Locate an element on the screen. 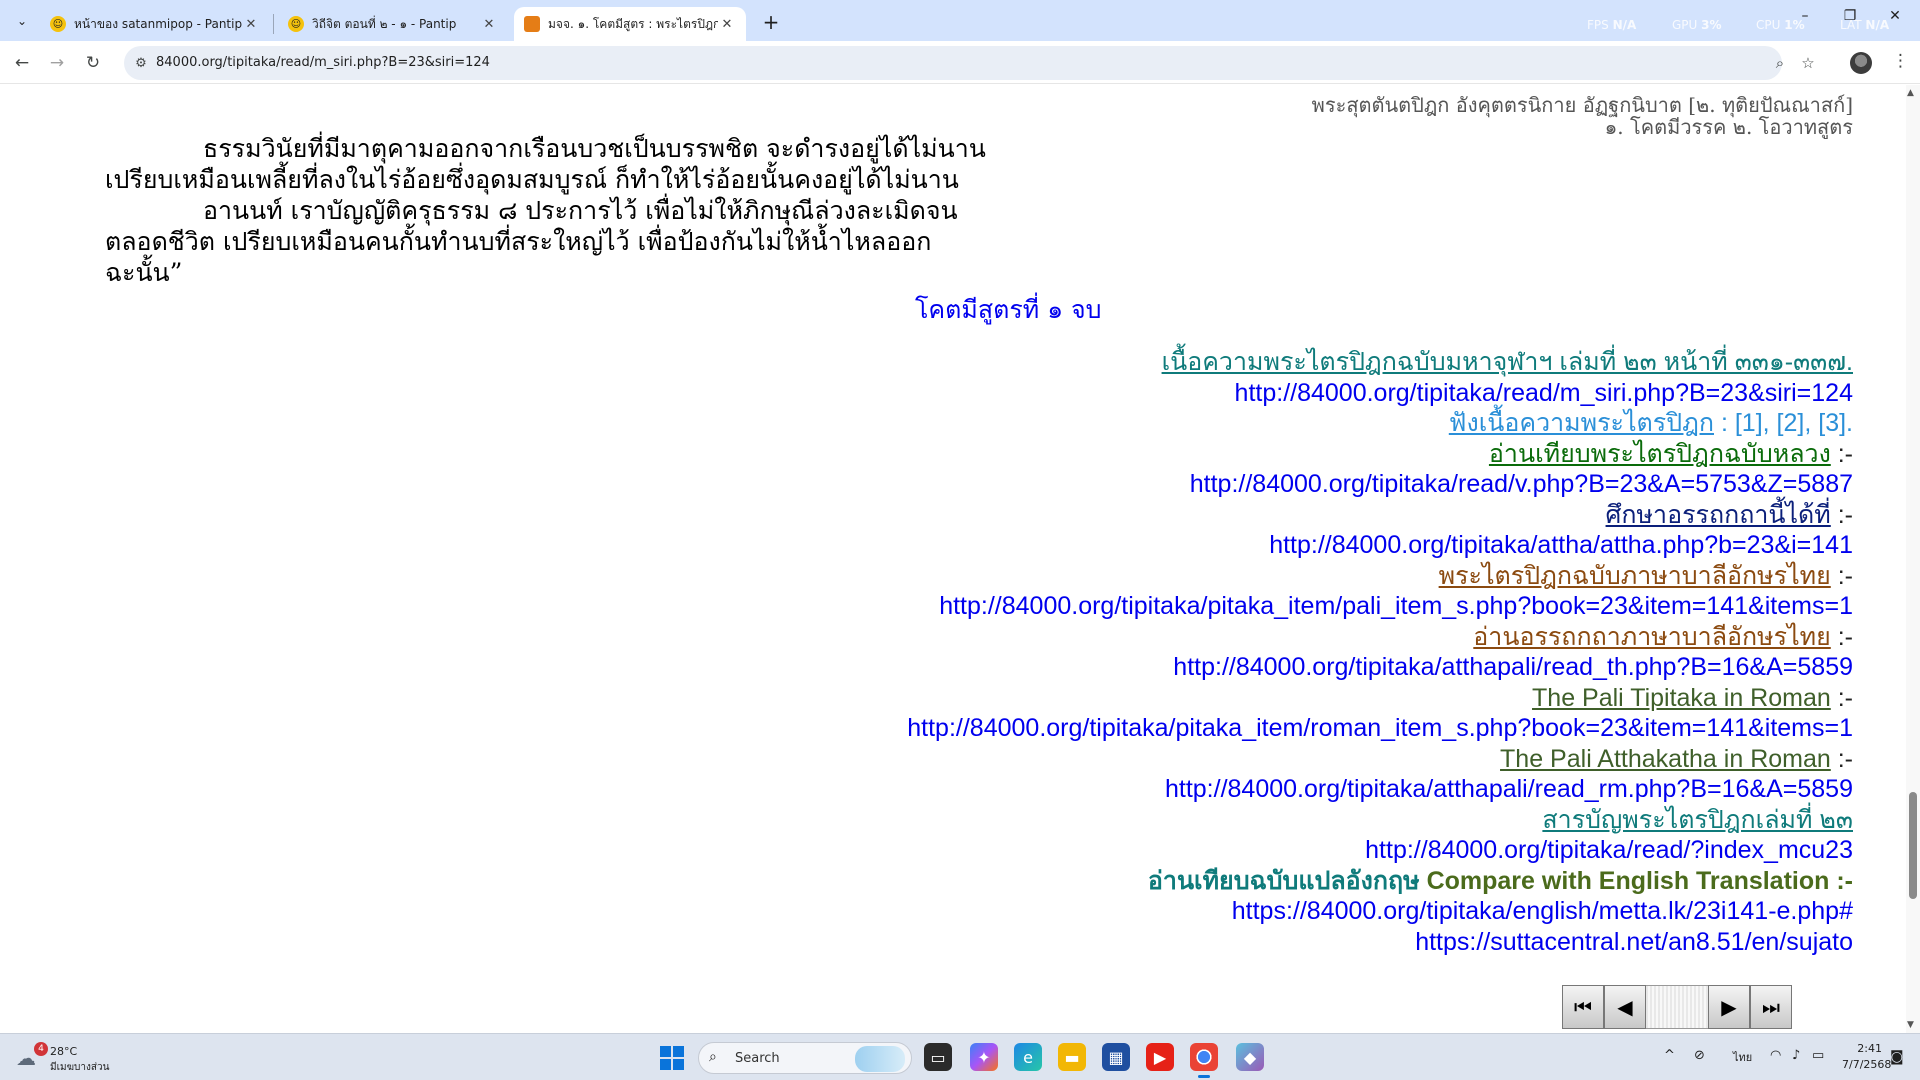 The height and width of the screenshot is (1080, 1920). restore-icon: ❐ is located at coordinates (1850, 20).